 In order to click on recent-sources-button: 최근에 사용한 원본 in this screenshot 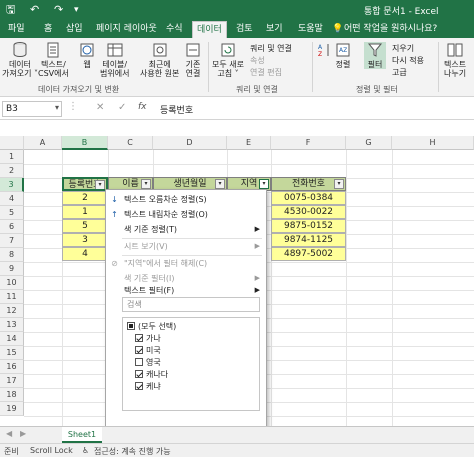, I will do `click(159, 60)`.